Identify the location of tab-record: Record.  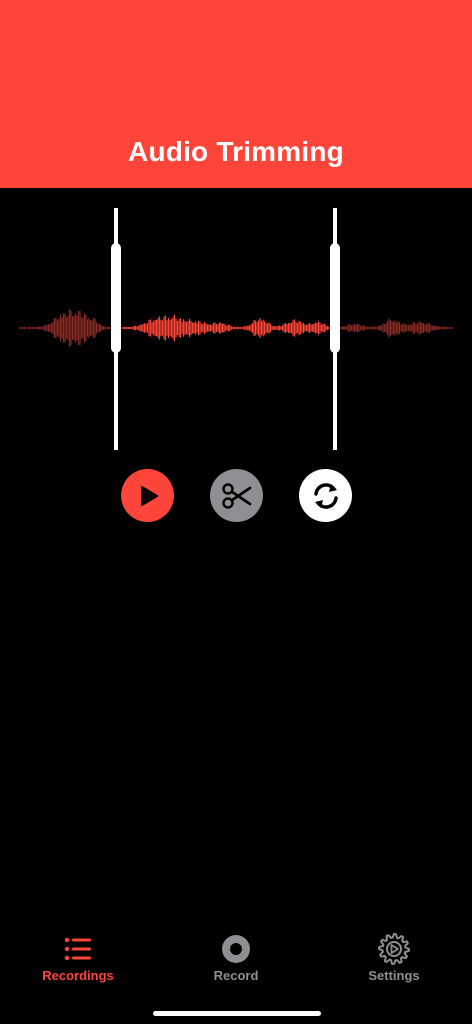
(236, 962).